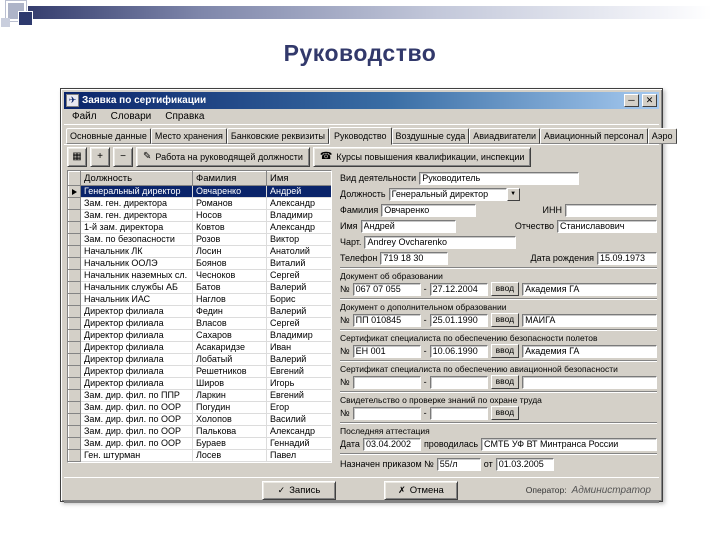 Image resolution: width=720 pixels, height=540 pixels. I want to click on cell-surname: Чесноков, so click(229, 275).